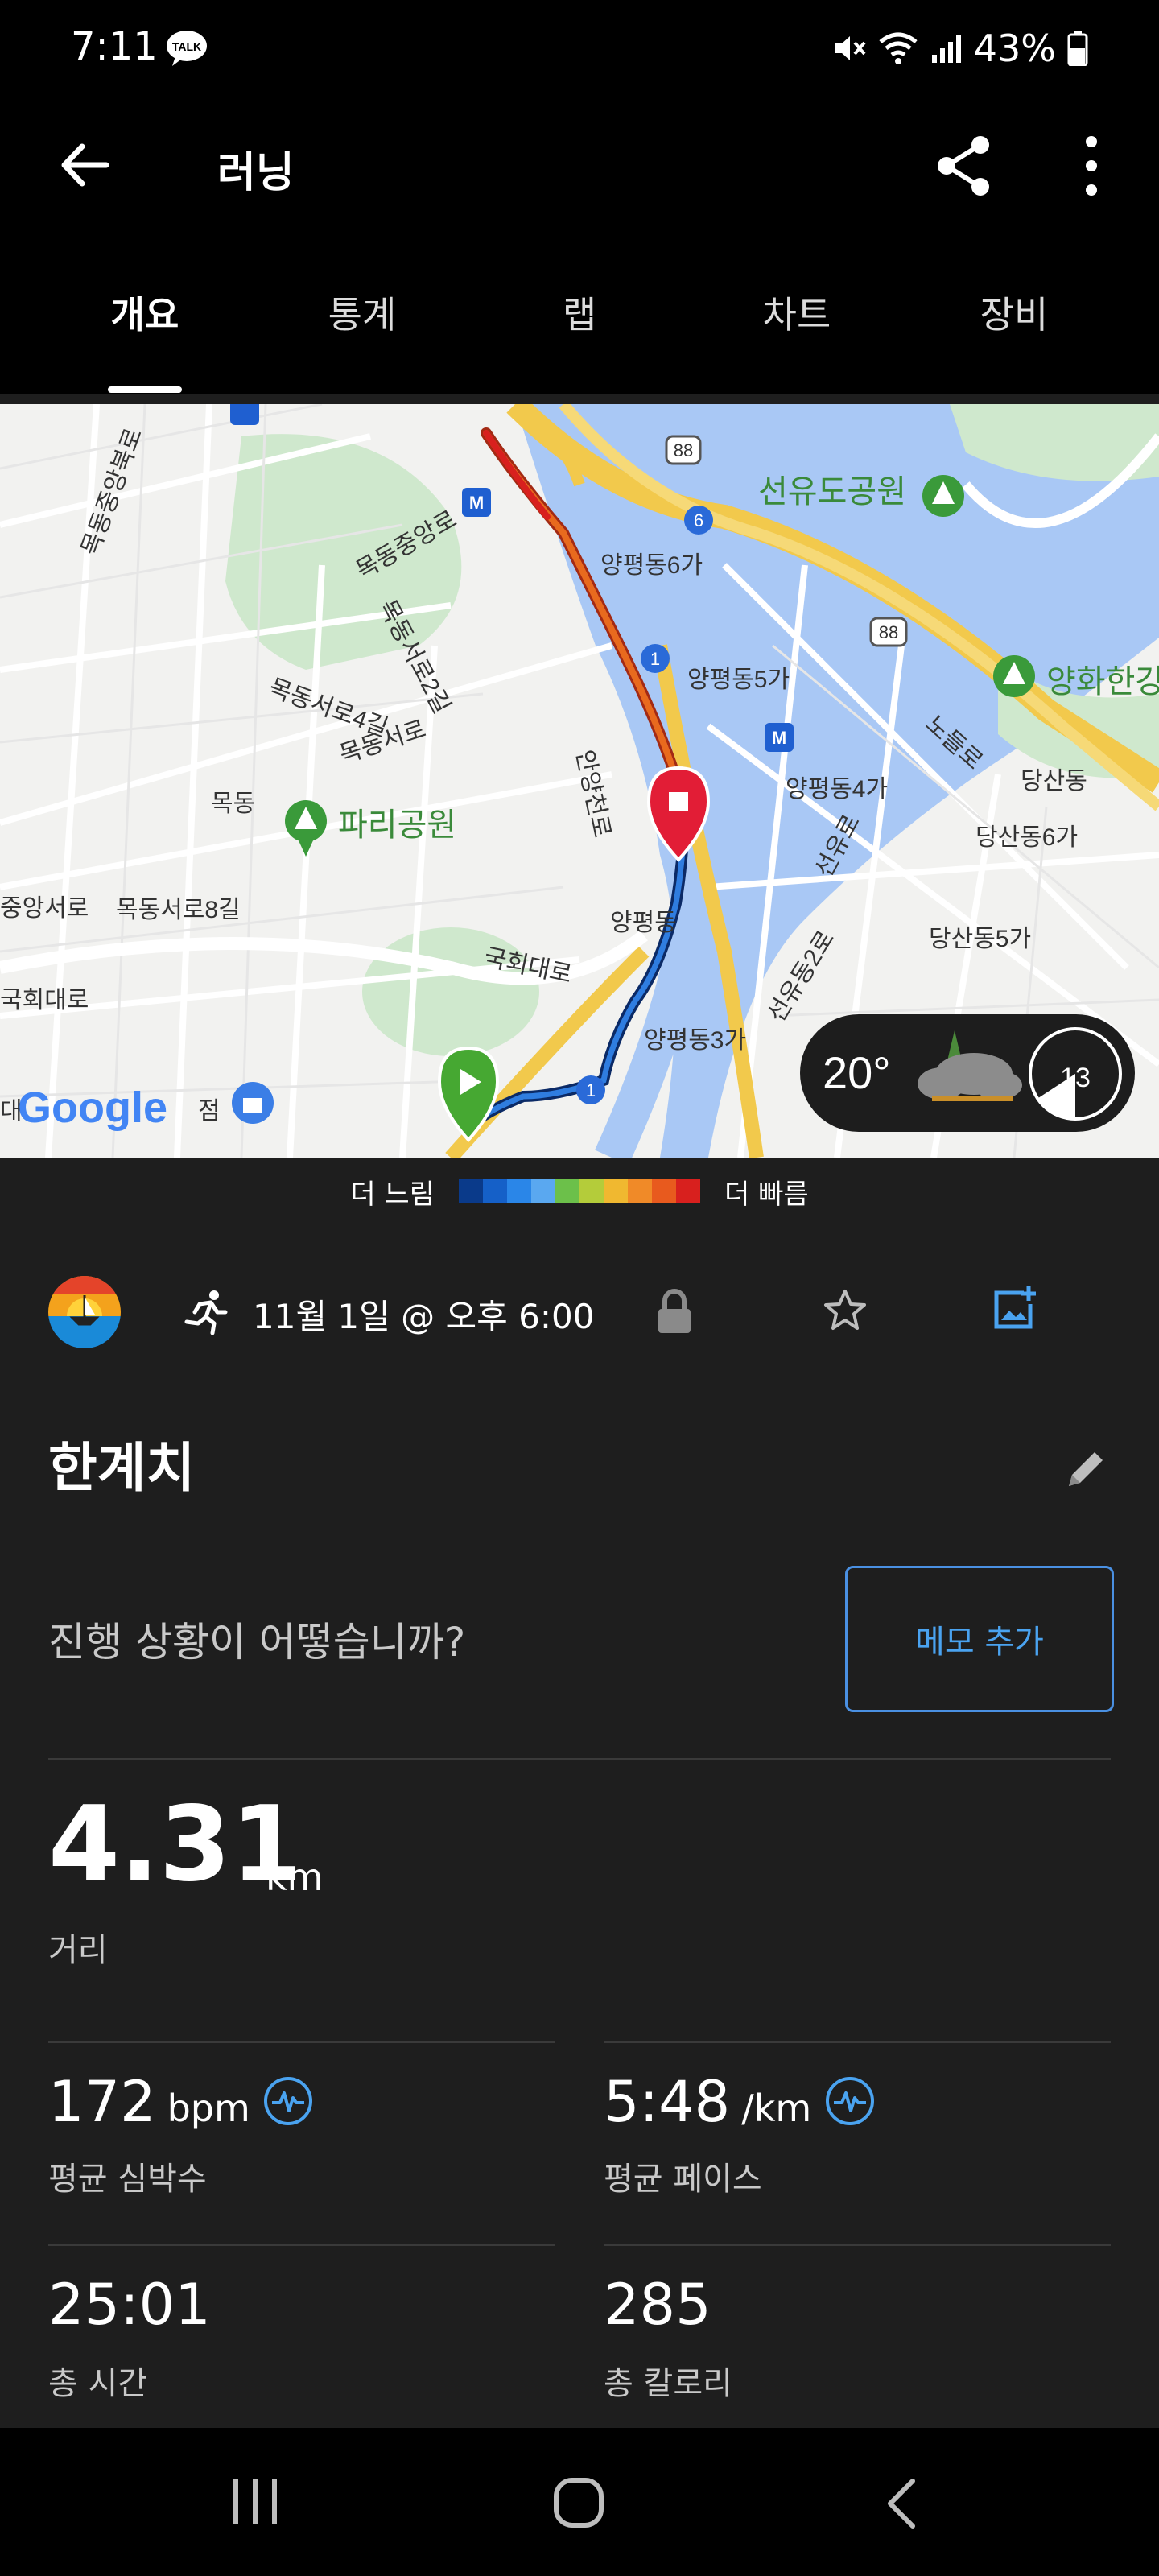  What do you see at coordinates (256, 173) in the screenshot?
I see `page-title: 러닝` at bounding box center [256, 173].